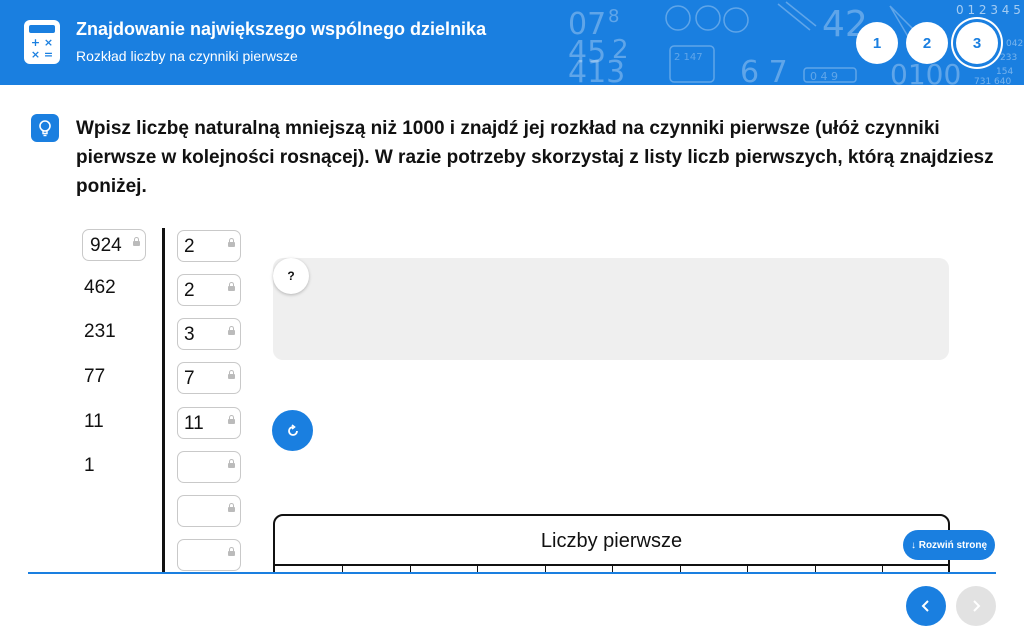  I want to click on refresh-icon, so click(292, 429).